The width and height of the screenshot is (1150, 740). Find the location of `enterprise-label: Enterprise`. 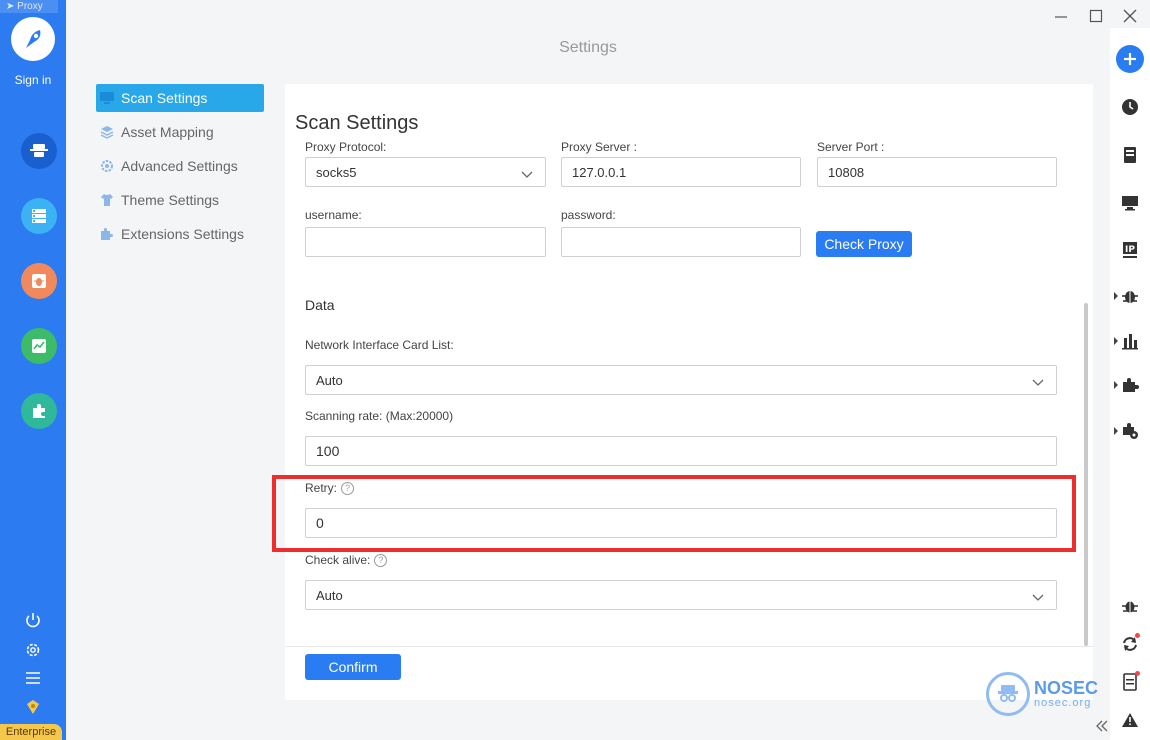

enterprise-label: Enterprise is located at coordinates (31, 732).